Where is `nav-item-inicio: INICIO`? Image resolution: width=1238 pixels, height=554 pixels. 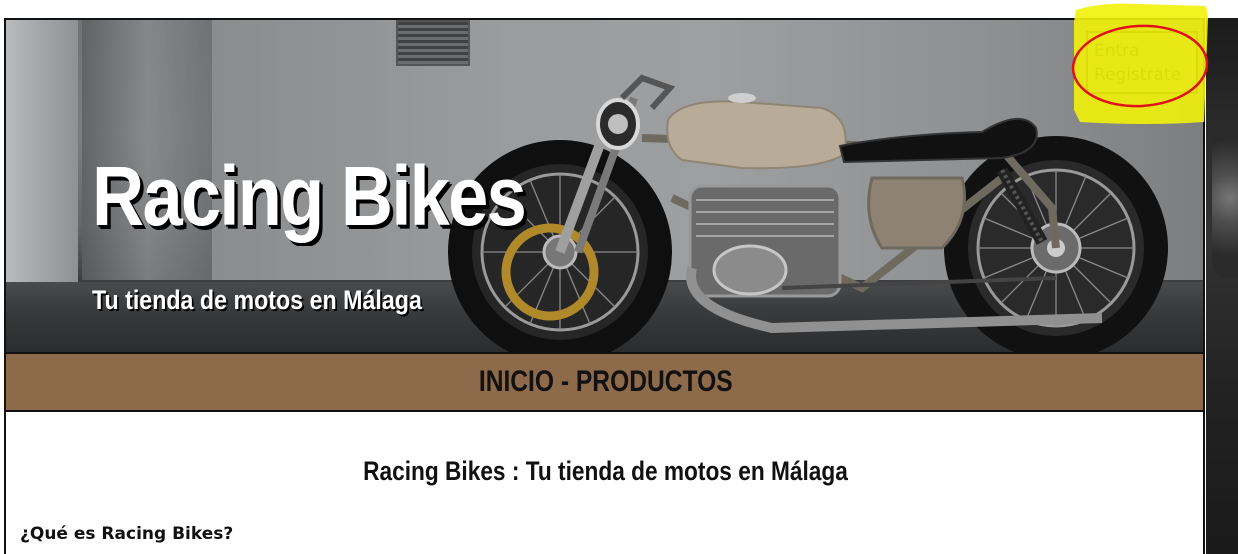
nav-item-inicio: INICIO is located at coordinates (516, 381).